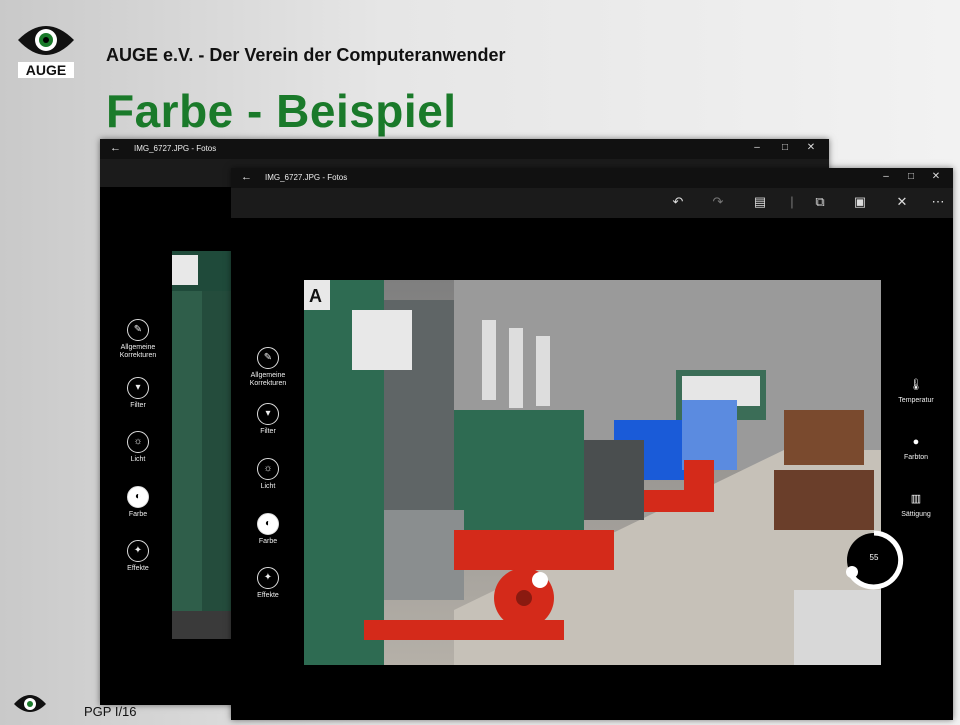  What do you see at coordinates (916, 457) in the screenshot?
I see `tool-label: Farbton` at bounding box center [916, 457].